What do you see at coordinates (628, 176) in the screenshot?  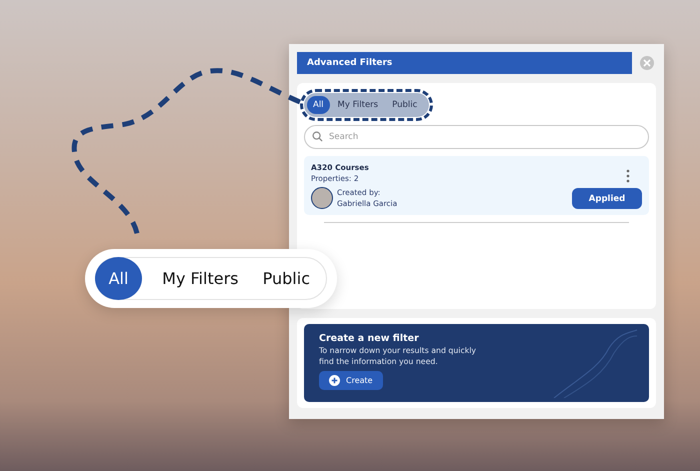 I see `more-icon` at bounding box center [628, 176].